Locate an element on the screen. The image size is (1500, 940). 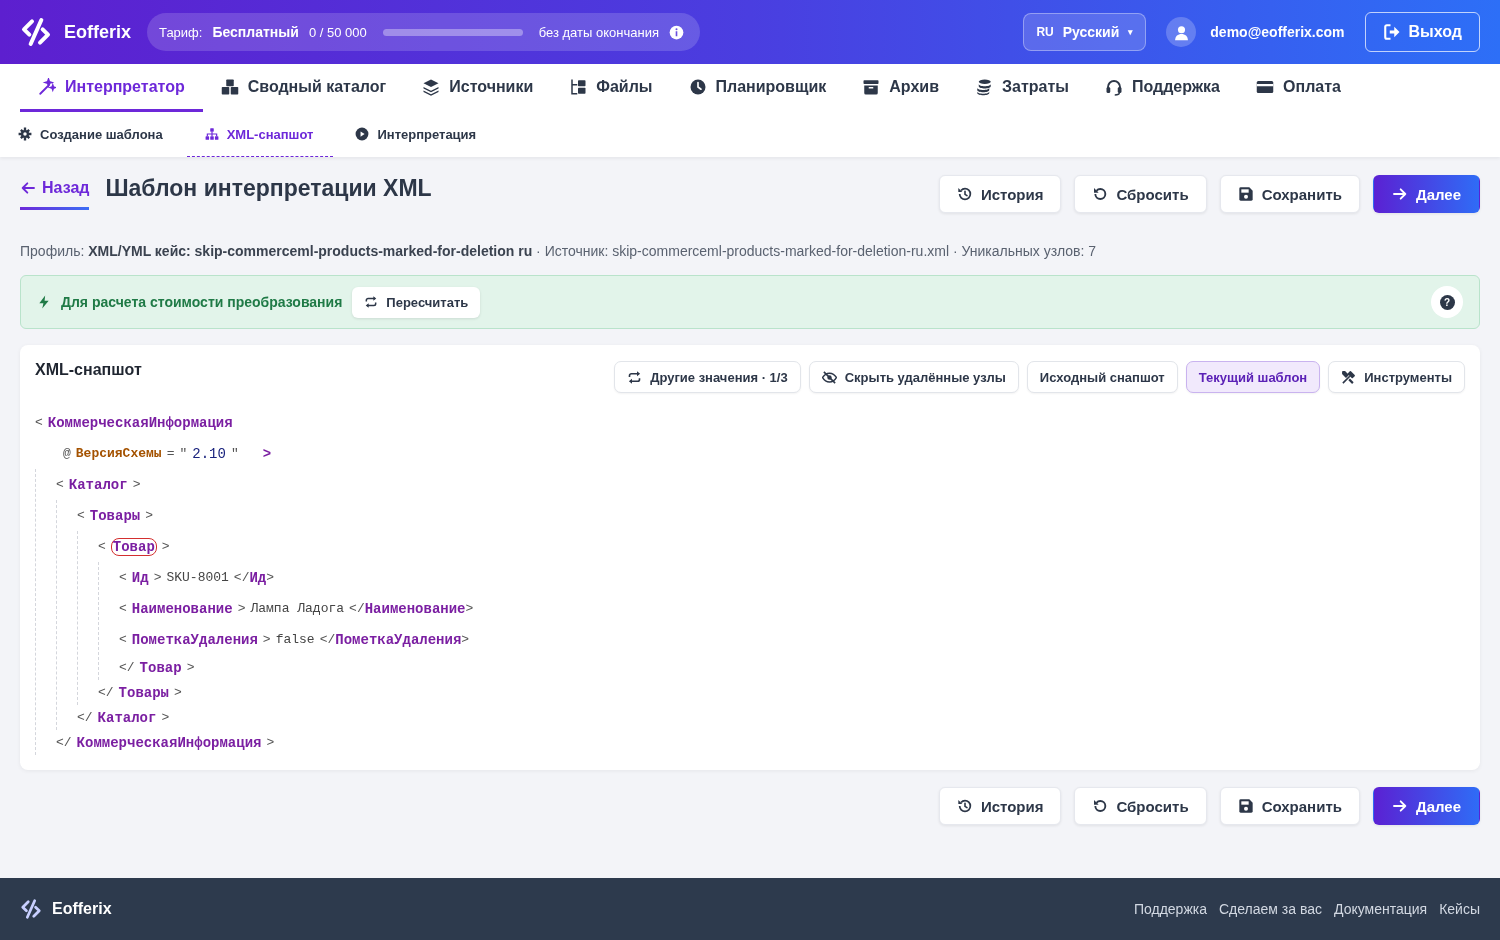
toolbar-button: Скрыть удалённые узлы is located at coordinates (913, 377).